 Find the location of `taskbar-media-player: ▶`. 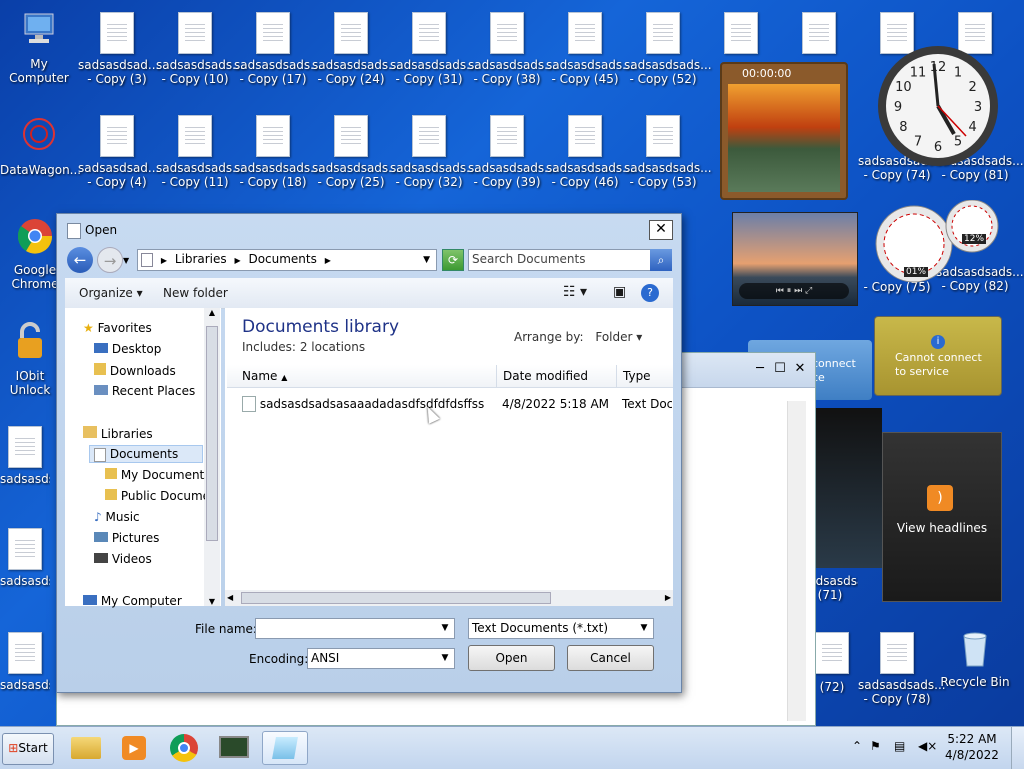

taskbar-media-player: ▶ is located at coordinates (134, 748).